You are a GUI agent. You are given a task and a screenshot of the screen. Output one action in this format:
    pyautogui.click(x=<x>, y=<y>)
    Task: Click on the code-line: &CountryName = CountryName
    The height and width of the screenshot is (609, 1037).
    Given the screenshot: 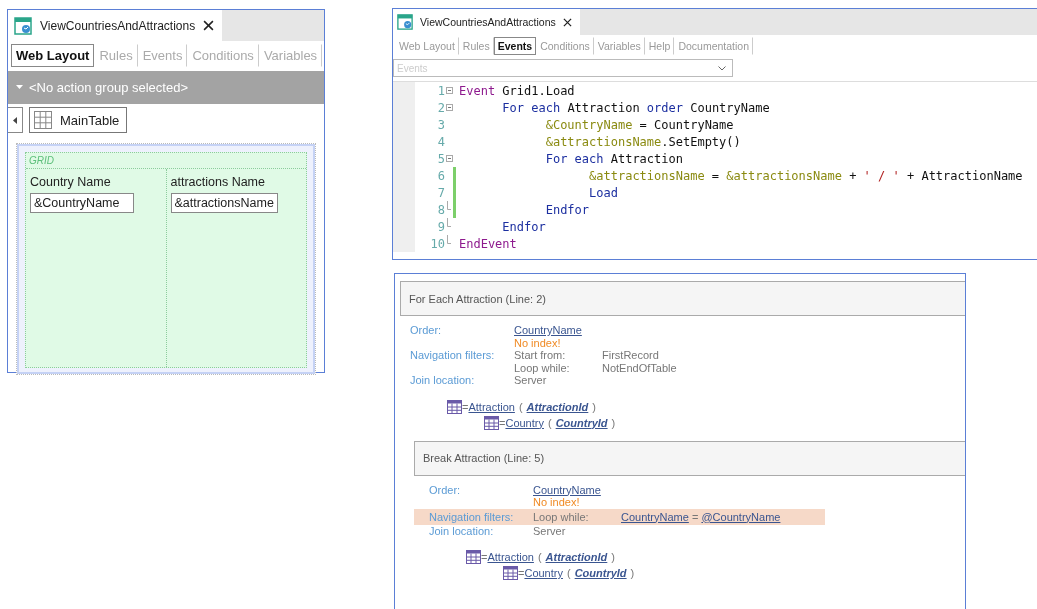 What is the action you would take?
    pyautogui.click(x=639, y=124)
    